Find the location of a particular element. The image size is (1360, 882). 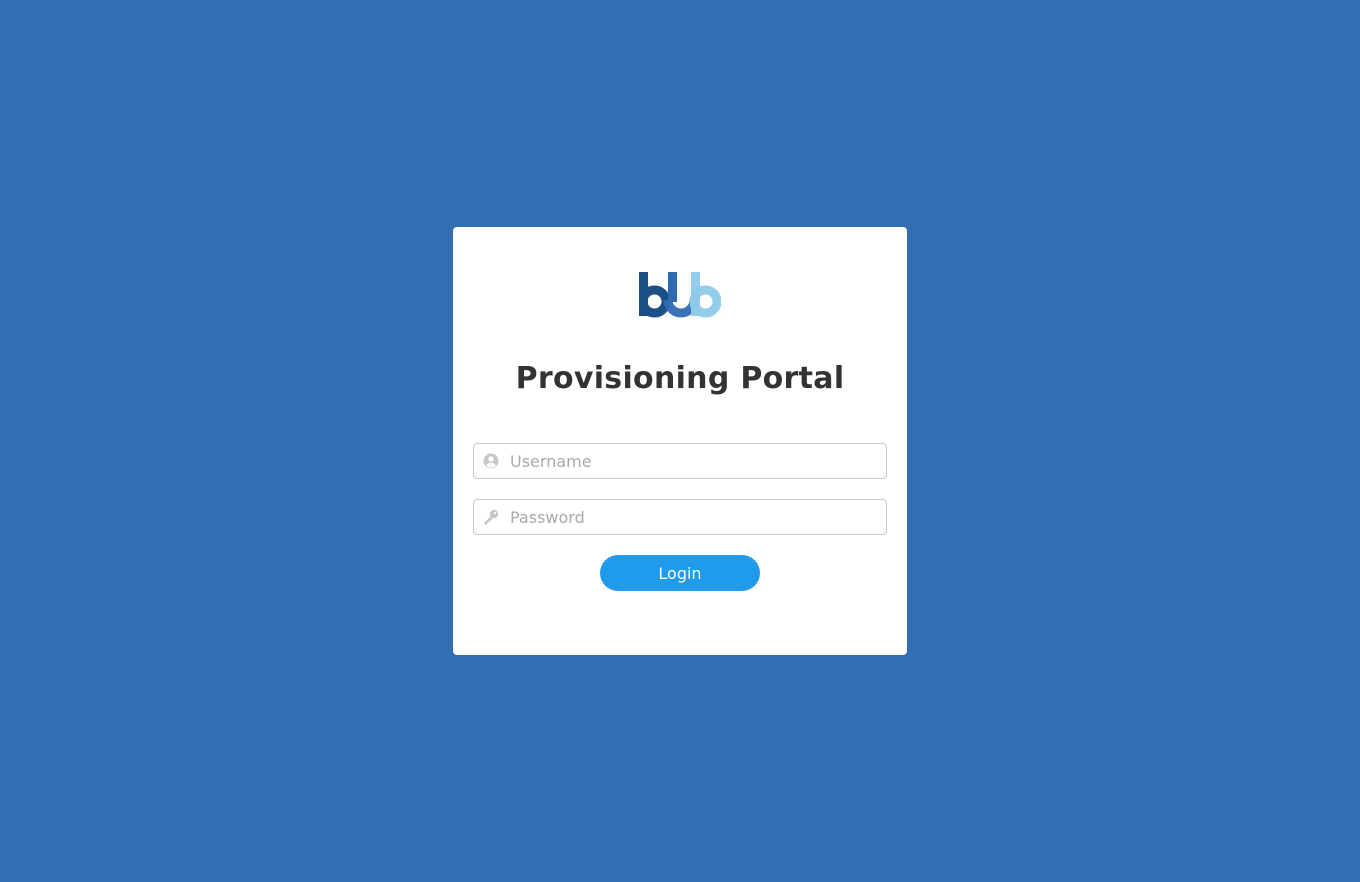

page-title: Provisioning Portal is located at coordinates (680, 378).